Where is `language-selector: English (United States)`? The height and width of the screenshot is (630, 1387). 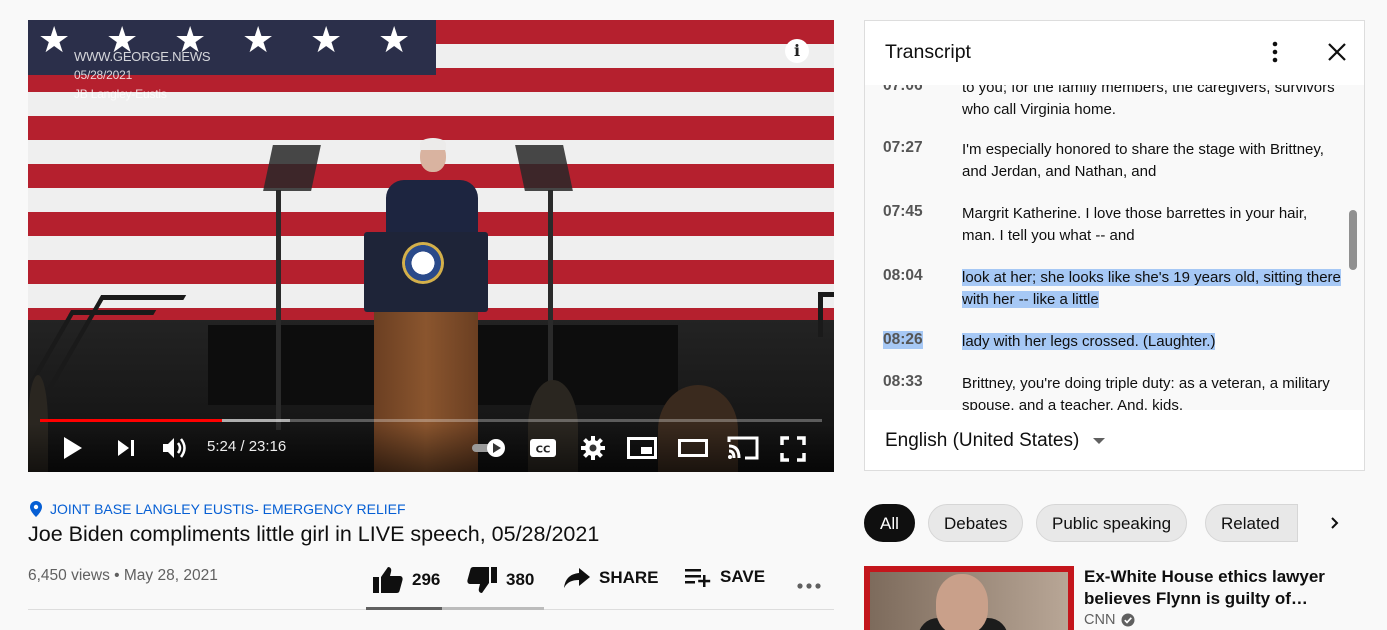
language-selector: English (United States) is located at coordinates (995, 441).